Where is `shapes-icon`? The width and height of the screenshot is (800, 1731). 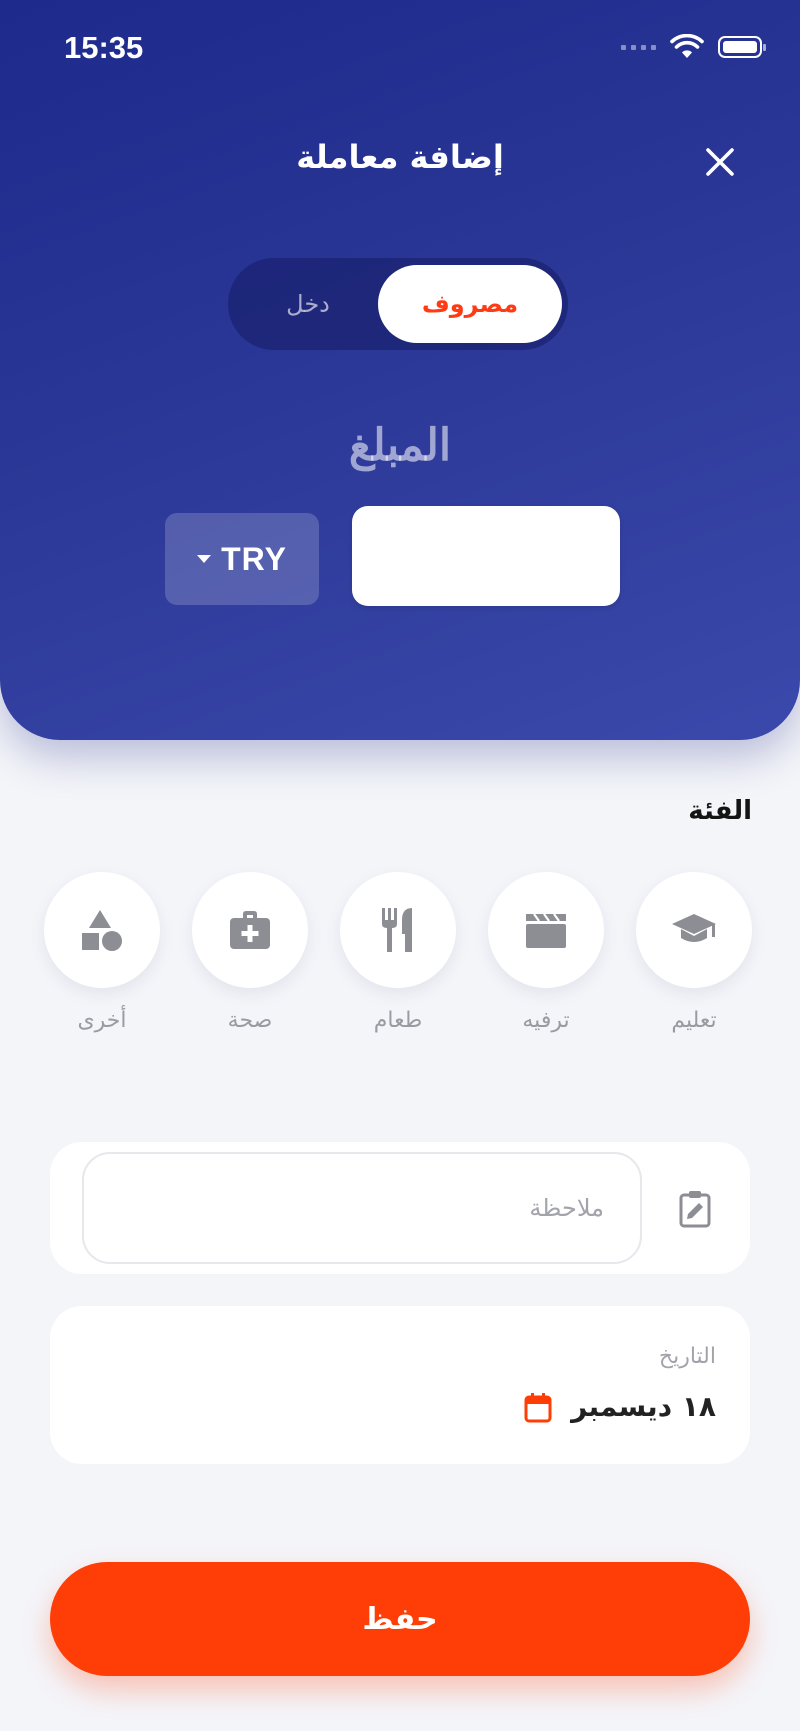
shapes-icon is located at coordinates (102, 930).